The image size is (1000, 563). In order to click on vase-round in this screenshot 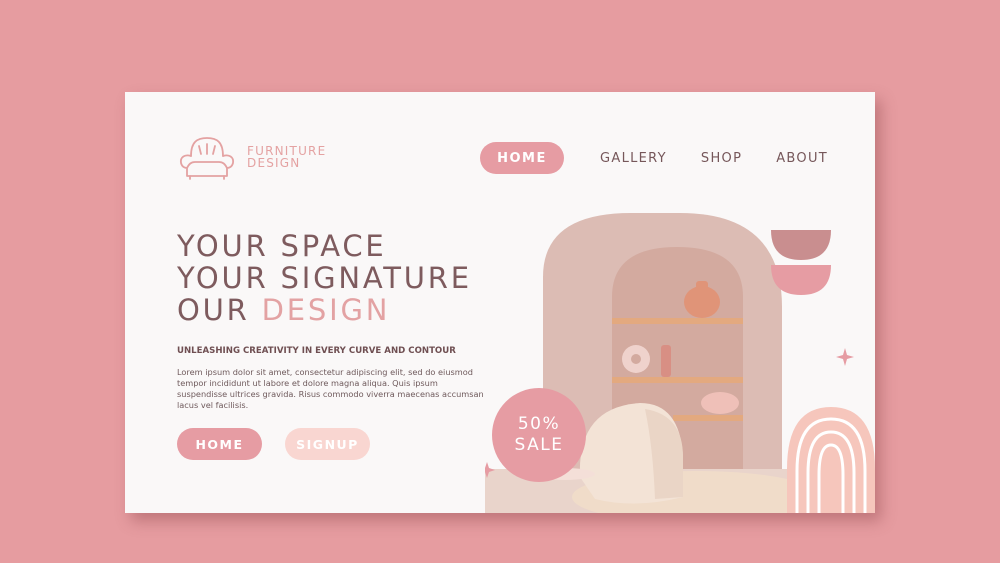, I will do `click(702, 302)`.